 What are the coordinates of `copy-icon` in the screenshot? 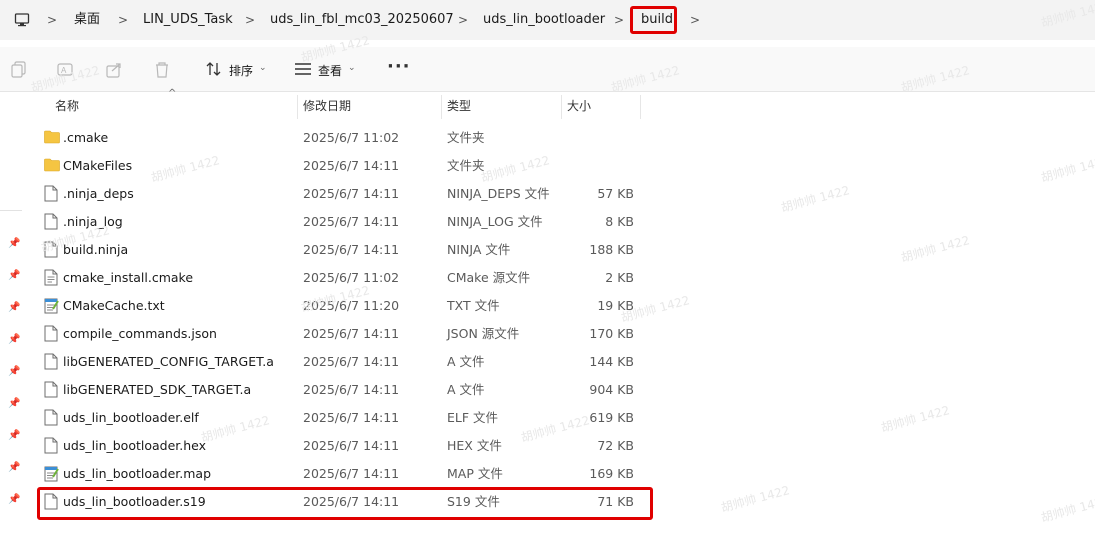 It's located at (19, 72).